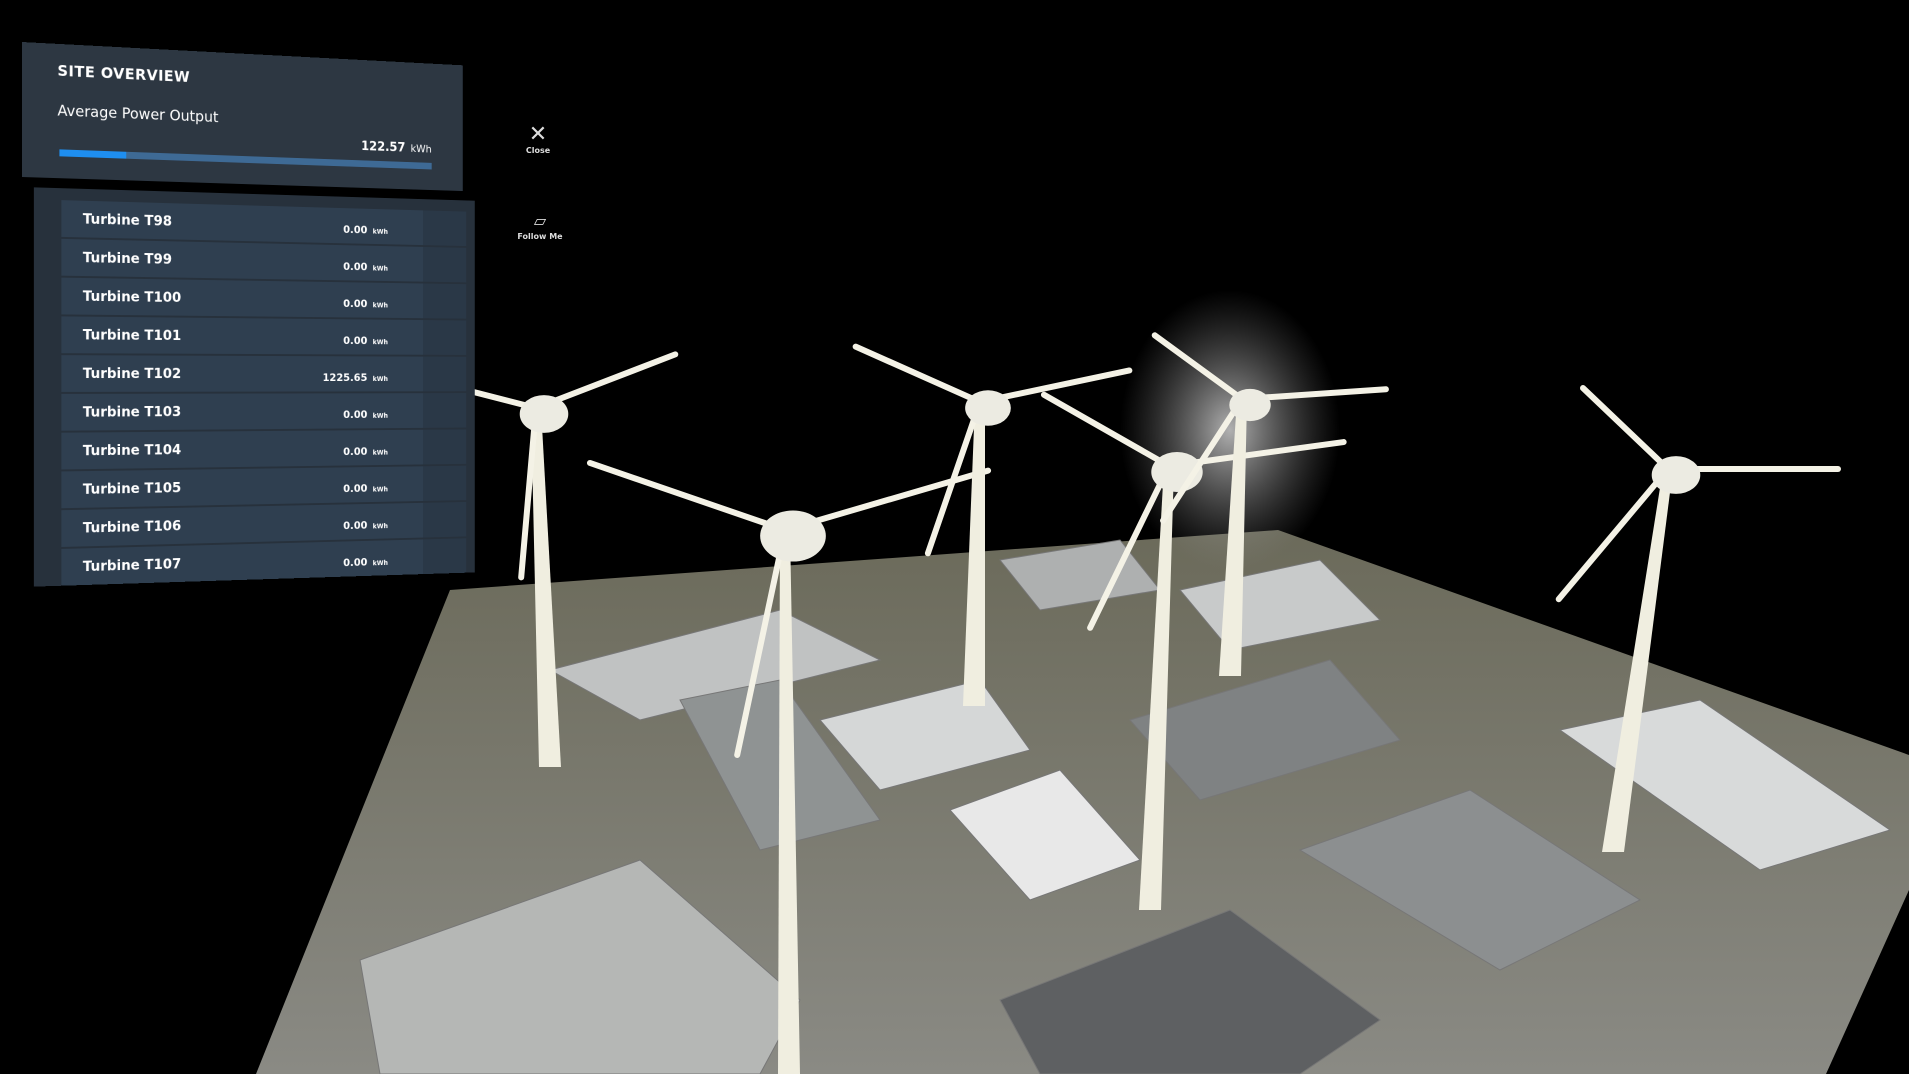 Image resolution: width=1909 pixels, height=1074 pixels. I want to click on turbine-output: 1225.65 kWh, so click(355, 377).